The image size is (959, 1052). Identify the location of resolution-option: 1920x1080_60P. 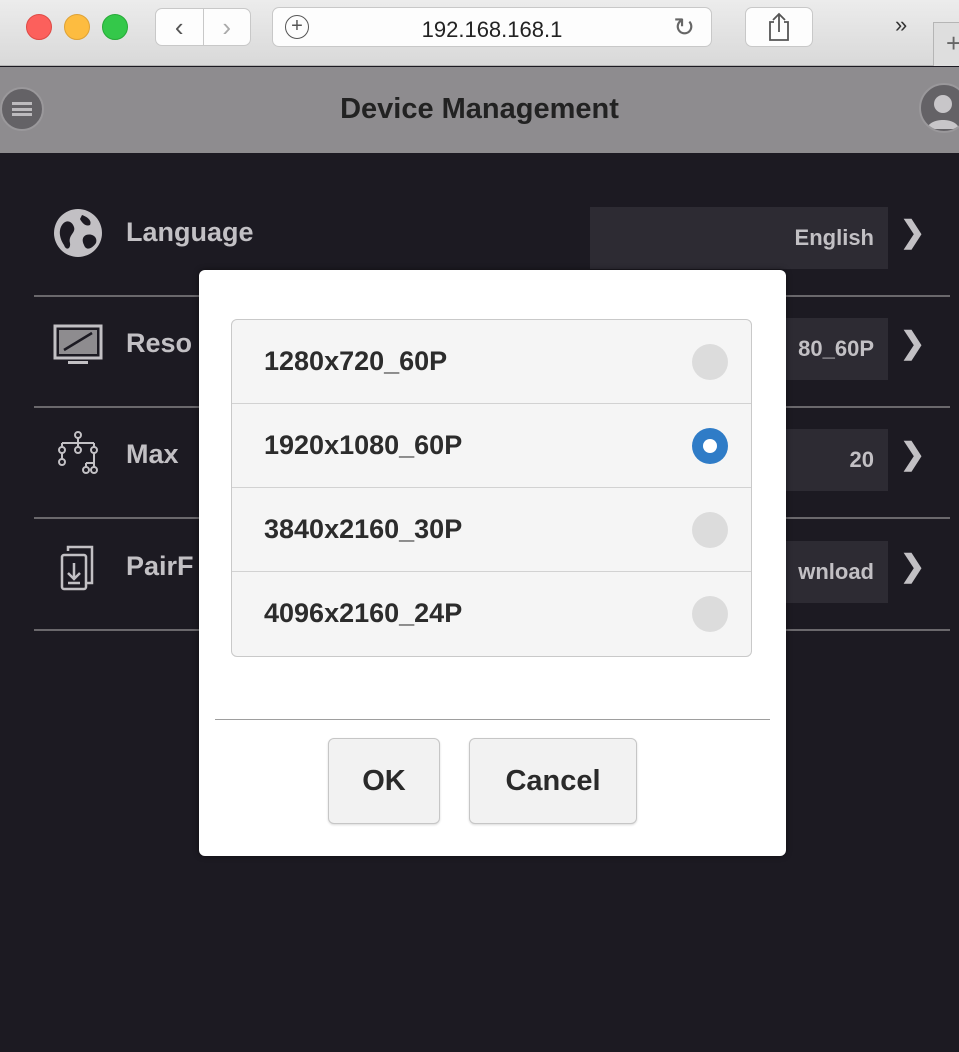
(491, 446).